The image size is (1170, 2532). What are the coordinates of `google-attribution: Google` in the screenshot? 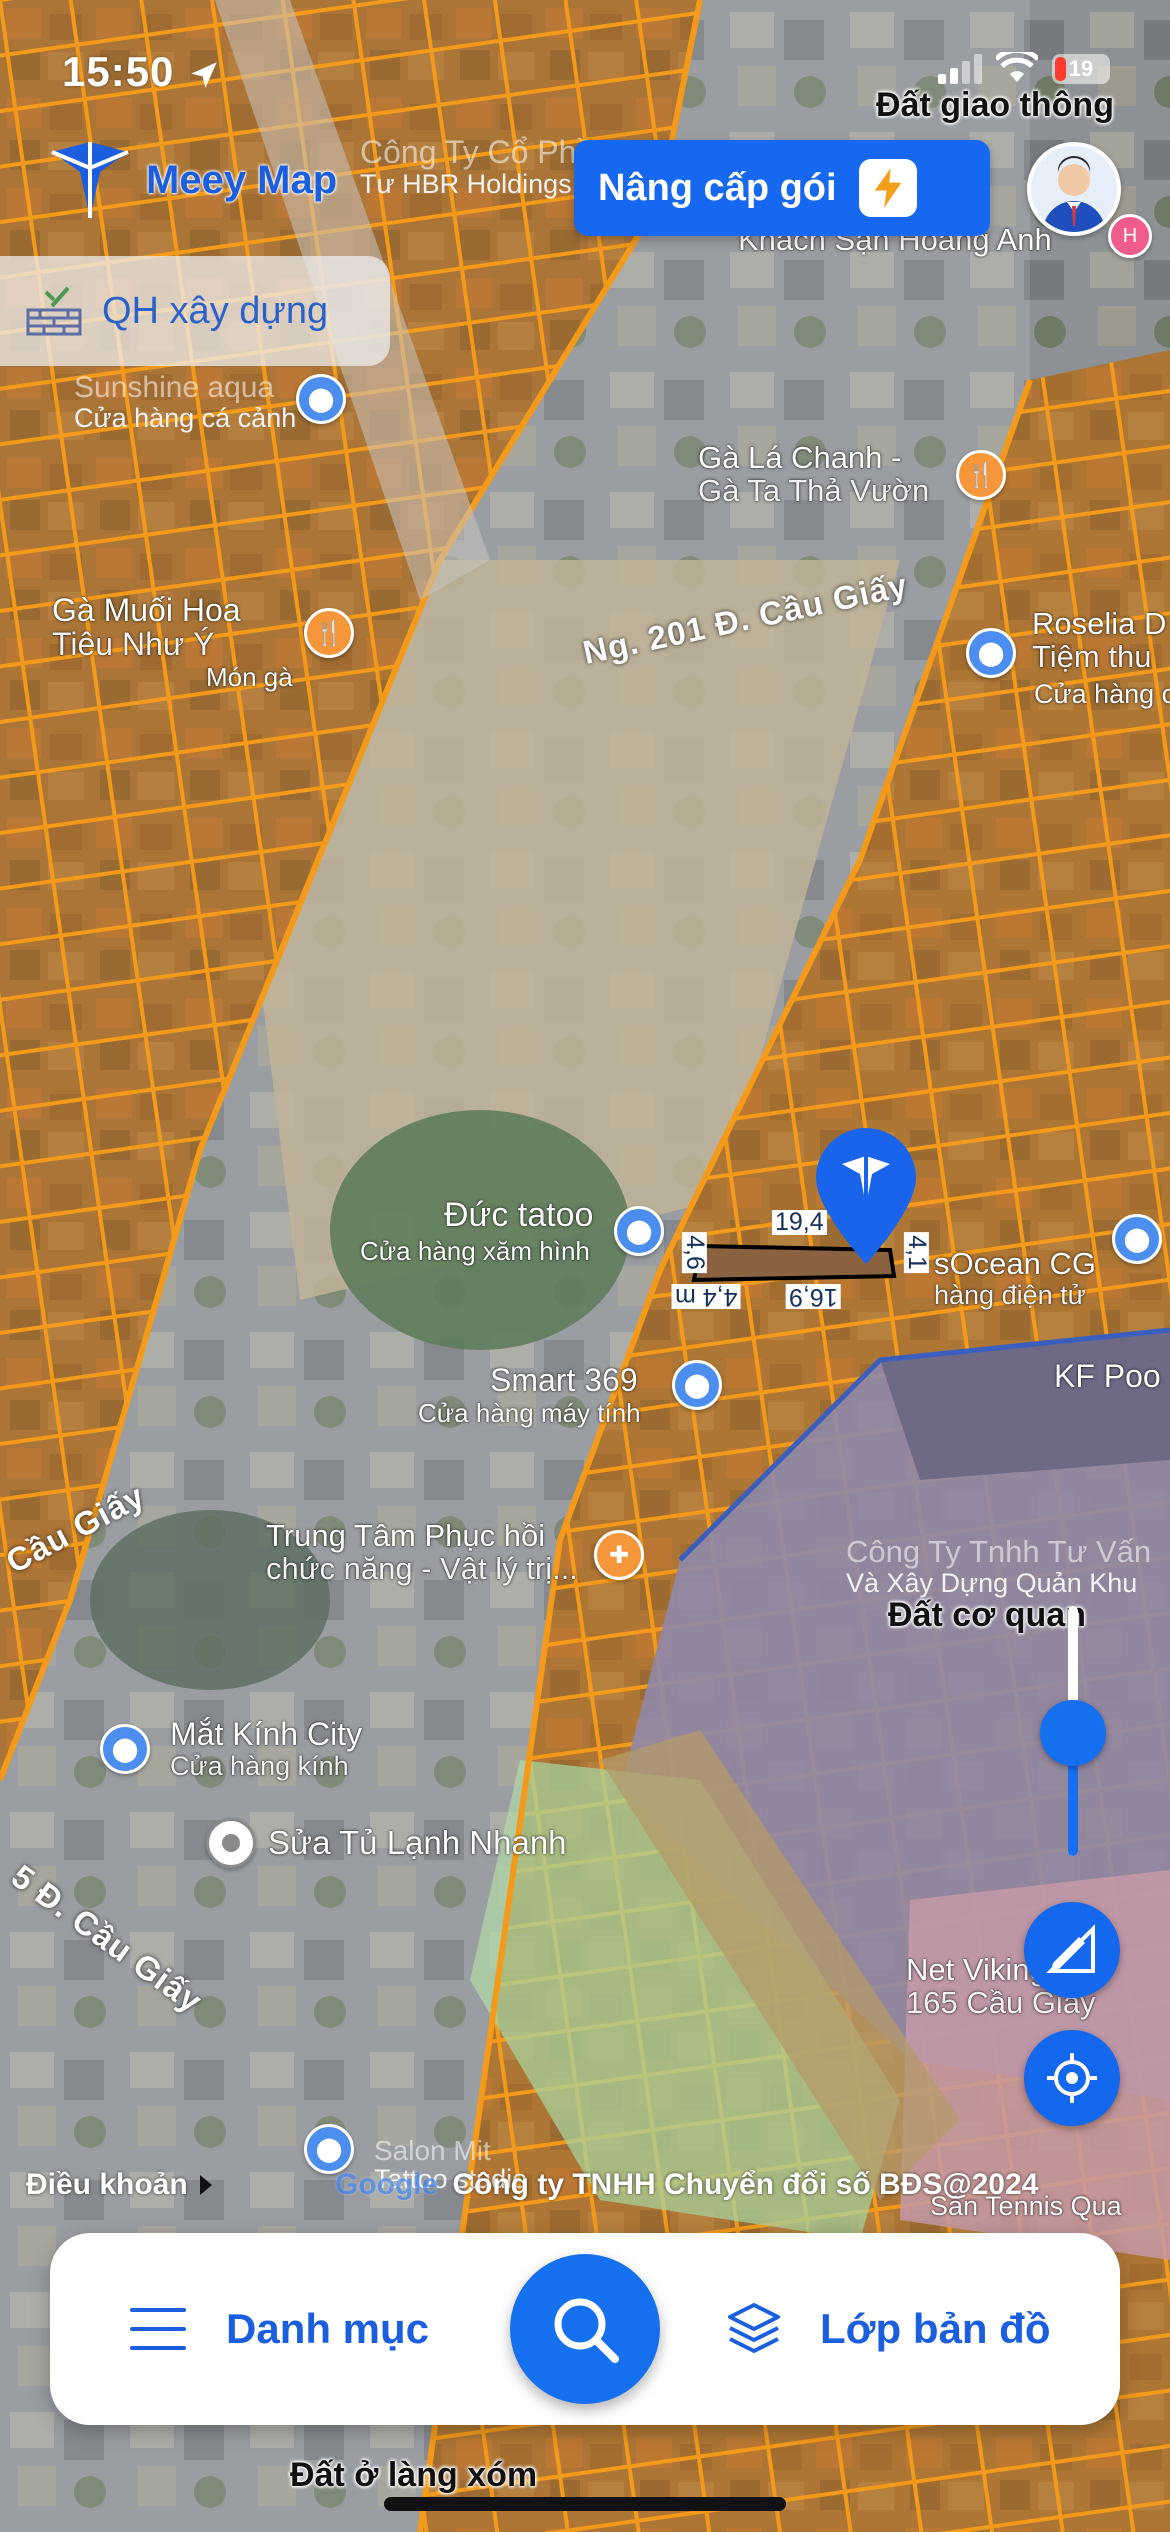 It's located at (387, 2184).